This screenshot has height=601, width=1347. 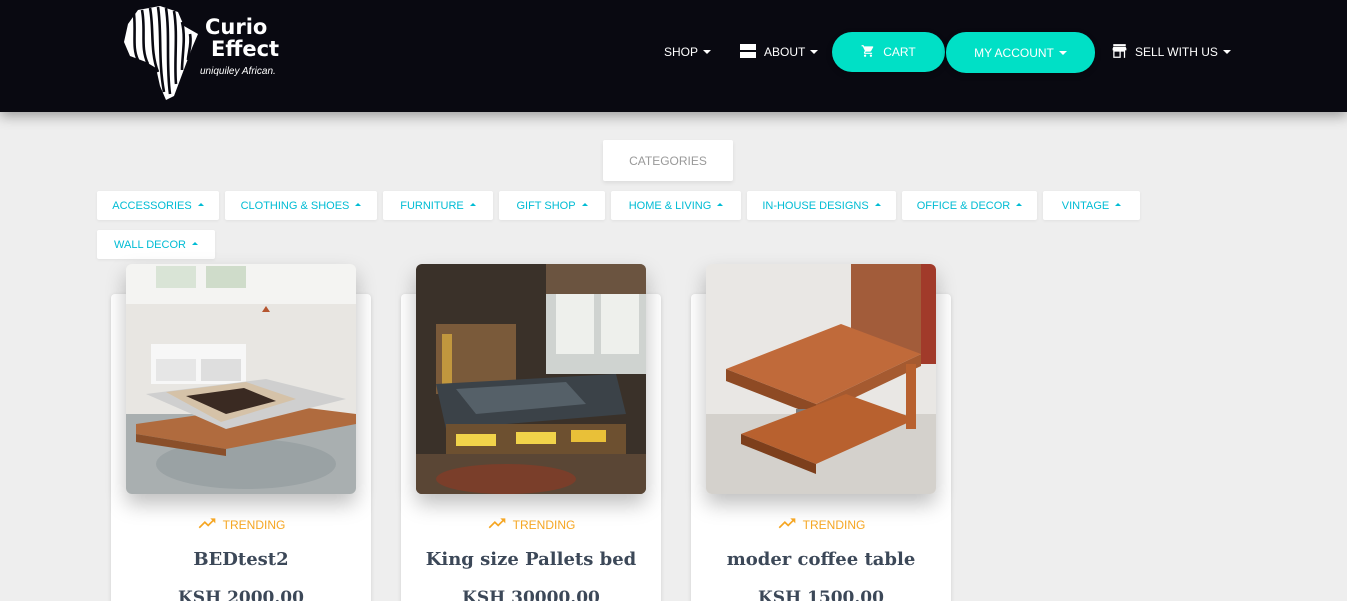 I want to click on product-price: KSH 2000.00, so click(x=241, y=594).